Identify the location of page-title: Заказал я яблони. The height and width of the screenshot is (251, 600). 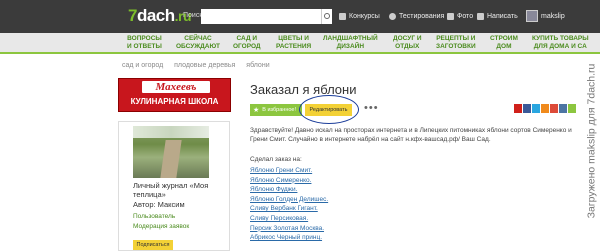
(303, 89).